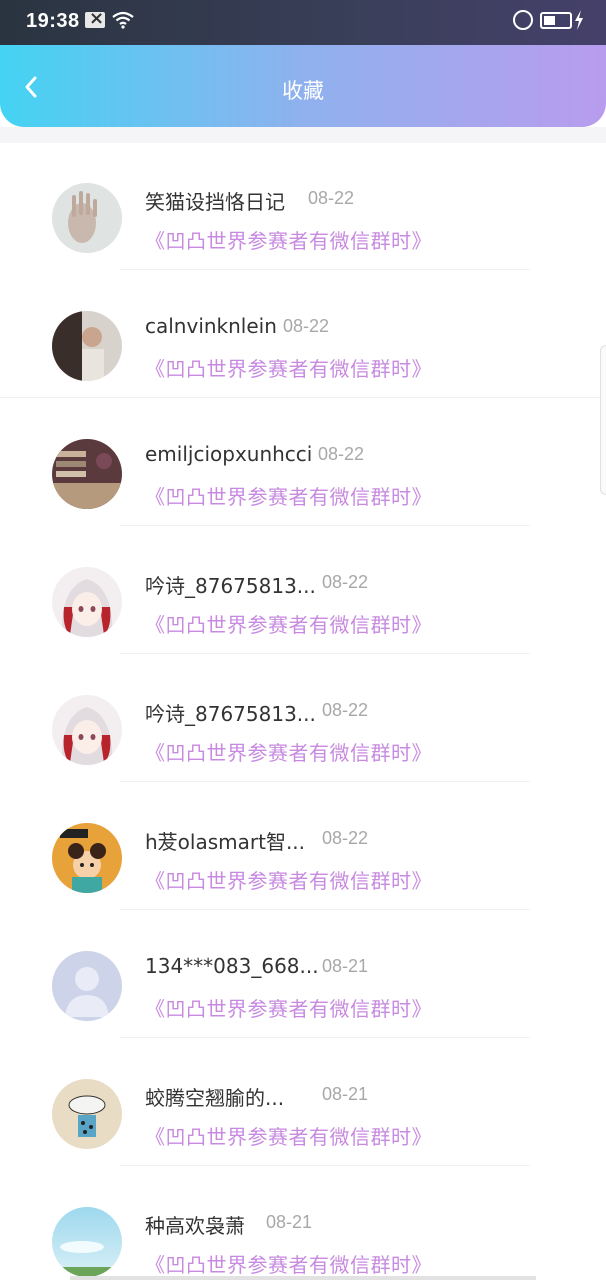 This screenshot has width=606, height=1280. I want to click on user-name: emiljciopxunhcci, so click(228, 454).